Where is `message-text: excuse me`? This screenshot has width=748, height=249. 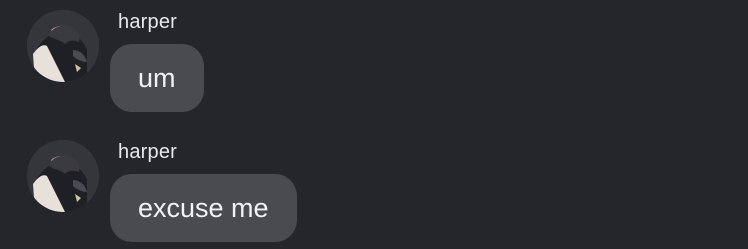
message-text: excuse me is located at coordinates (203, 207).